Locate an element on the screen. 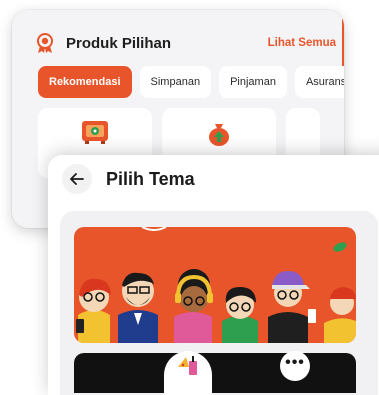  tab-asuransi: Asuransi is located at coordinates (319, 82).